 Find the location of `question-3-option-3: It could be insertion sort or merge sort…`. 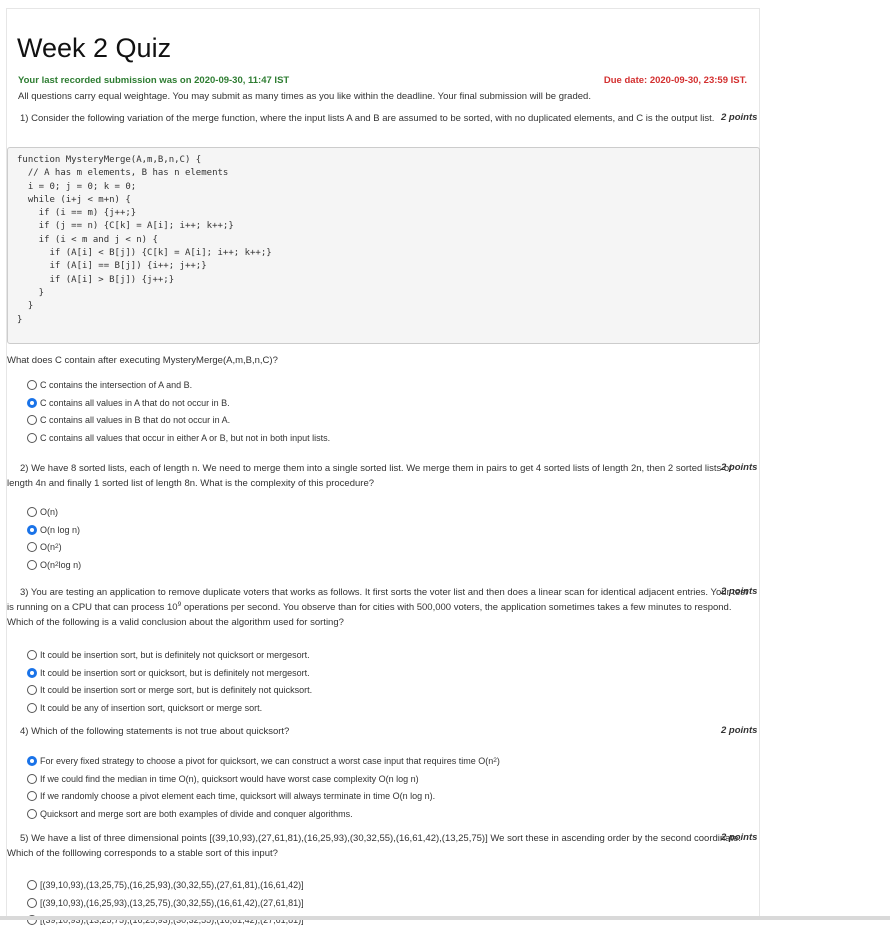

question-3-option-3: It could be insertion sort or merge sort… is located at coordinates (169, 690).